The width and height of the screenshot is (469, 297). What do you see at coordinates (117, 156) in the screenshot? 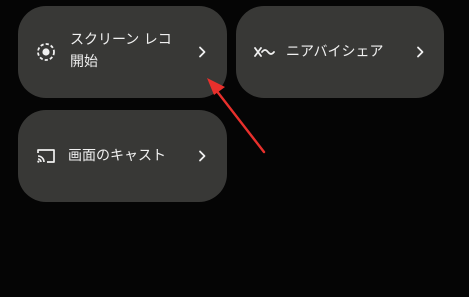
I see `cast-label: 画面のキャスト` at bounding box center [117, 156].